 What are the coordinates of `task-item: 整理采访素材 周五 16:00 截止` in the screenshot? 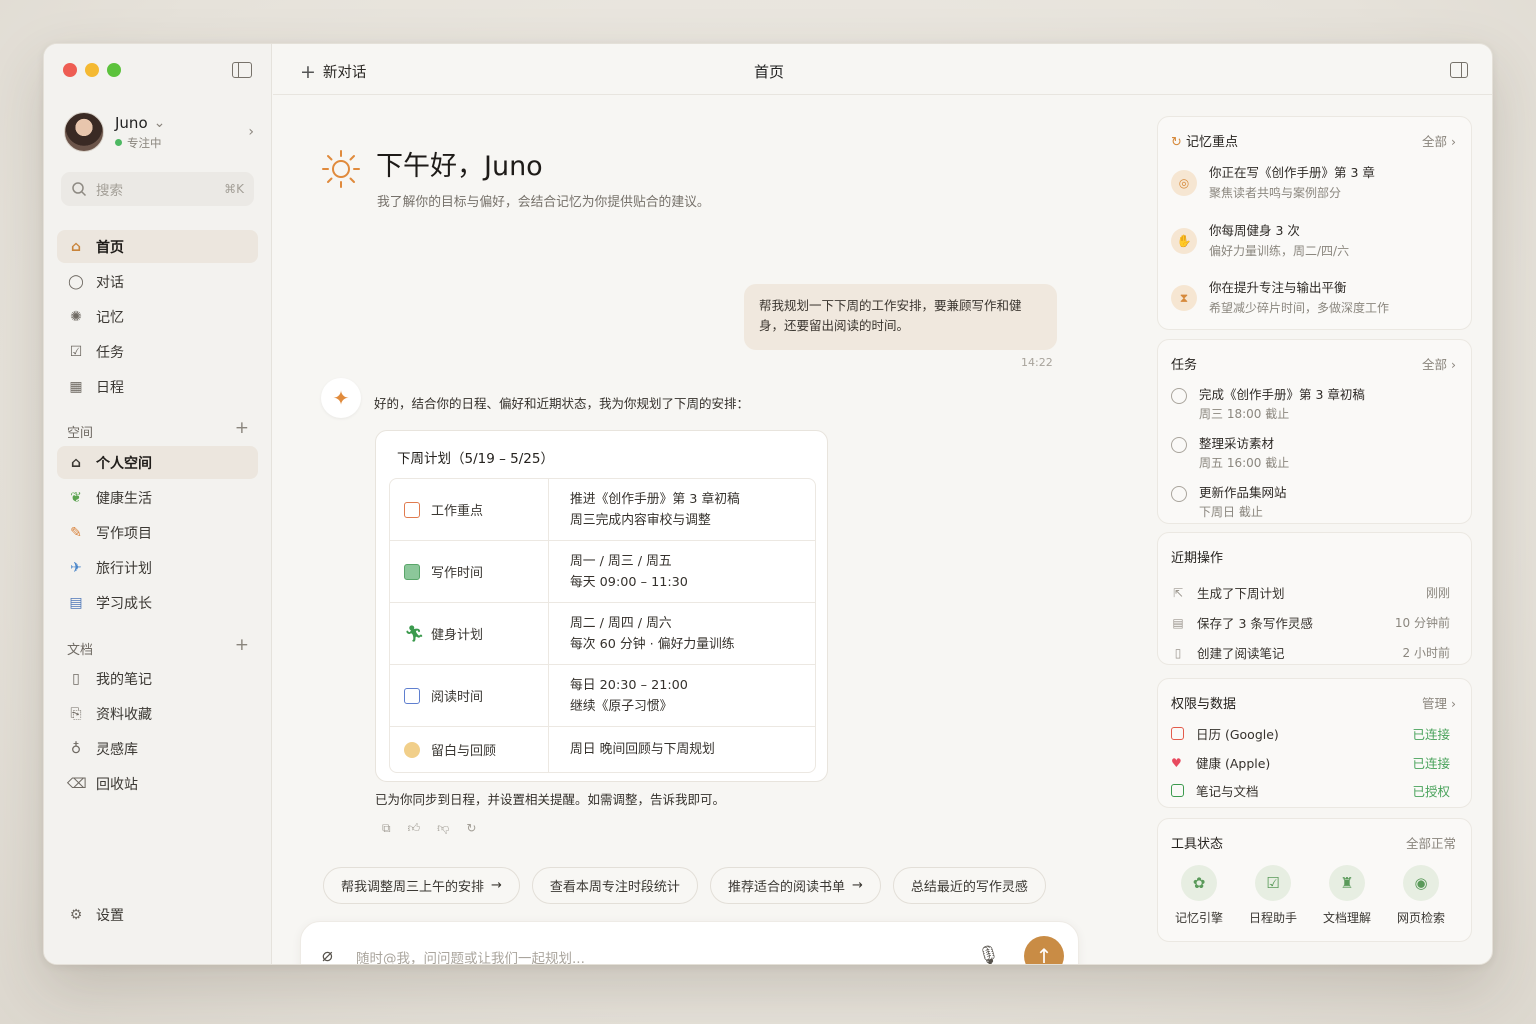 It's located at (1230, 453).